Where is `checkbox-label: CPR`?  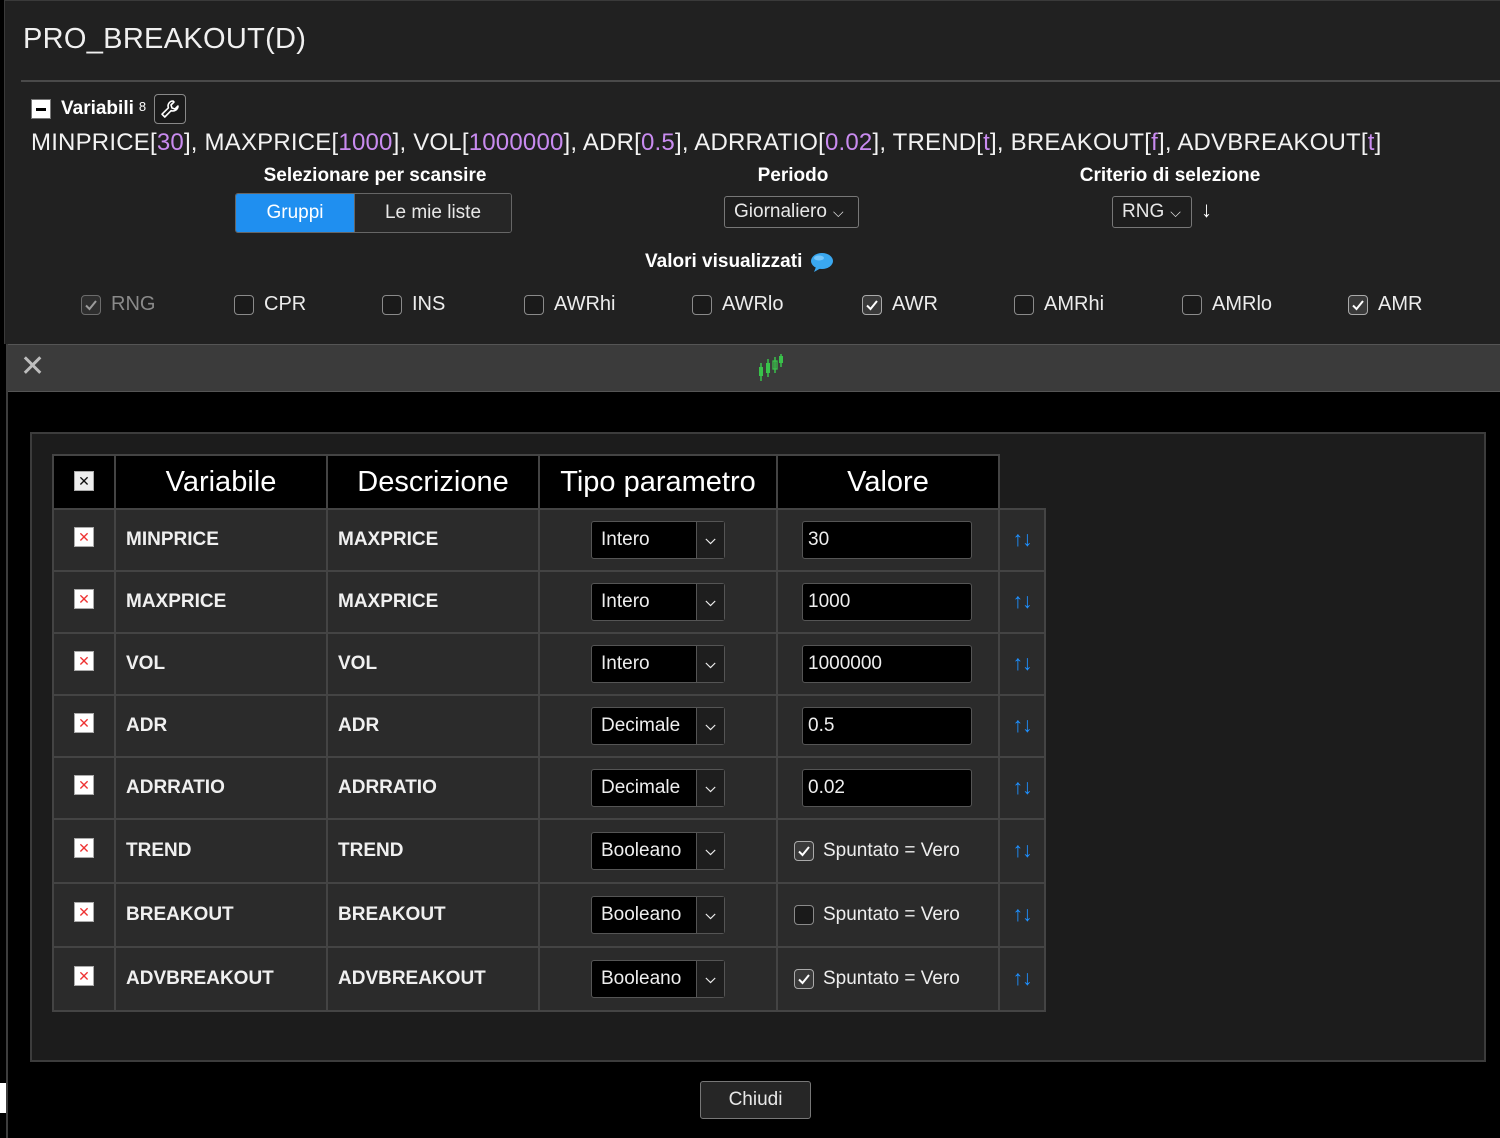 checkbox-label: CPR is located at coordinates (285, 304).